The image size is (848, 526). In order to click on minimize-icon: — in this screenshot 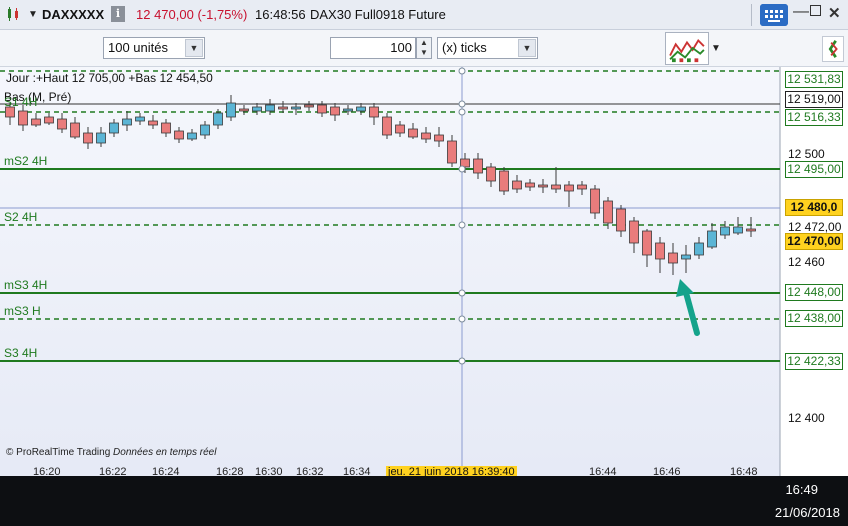, I will do `click(801, 12)`.